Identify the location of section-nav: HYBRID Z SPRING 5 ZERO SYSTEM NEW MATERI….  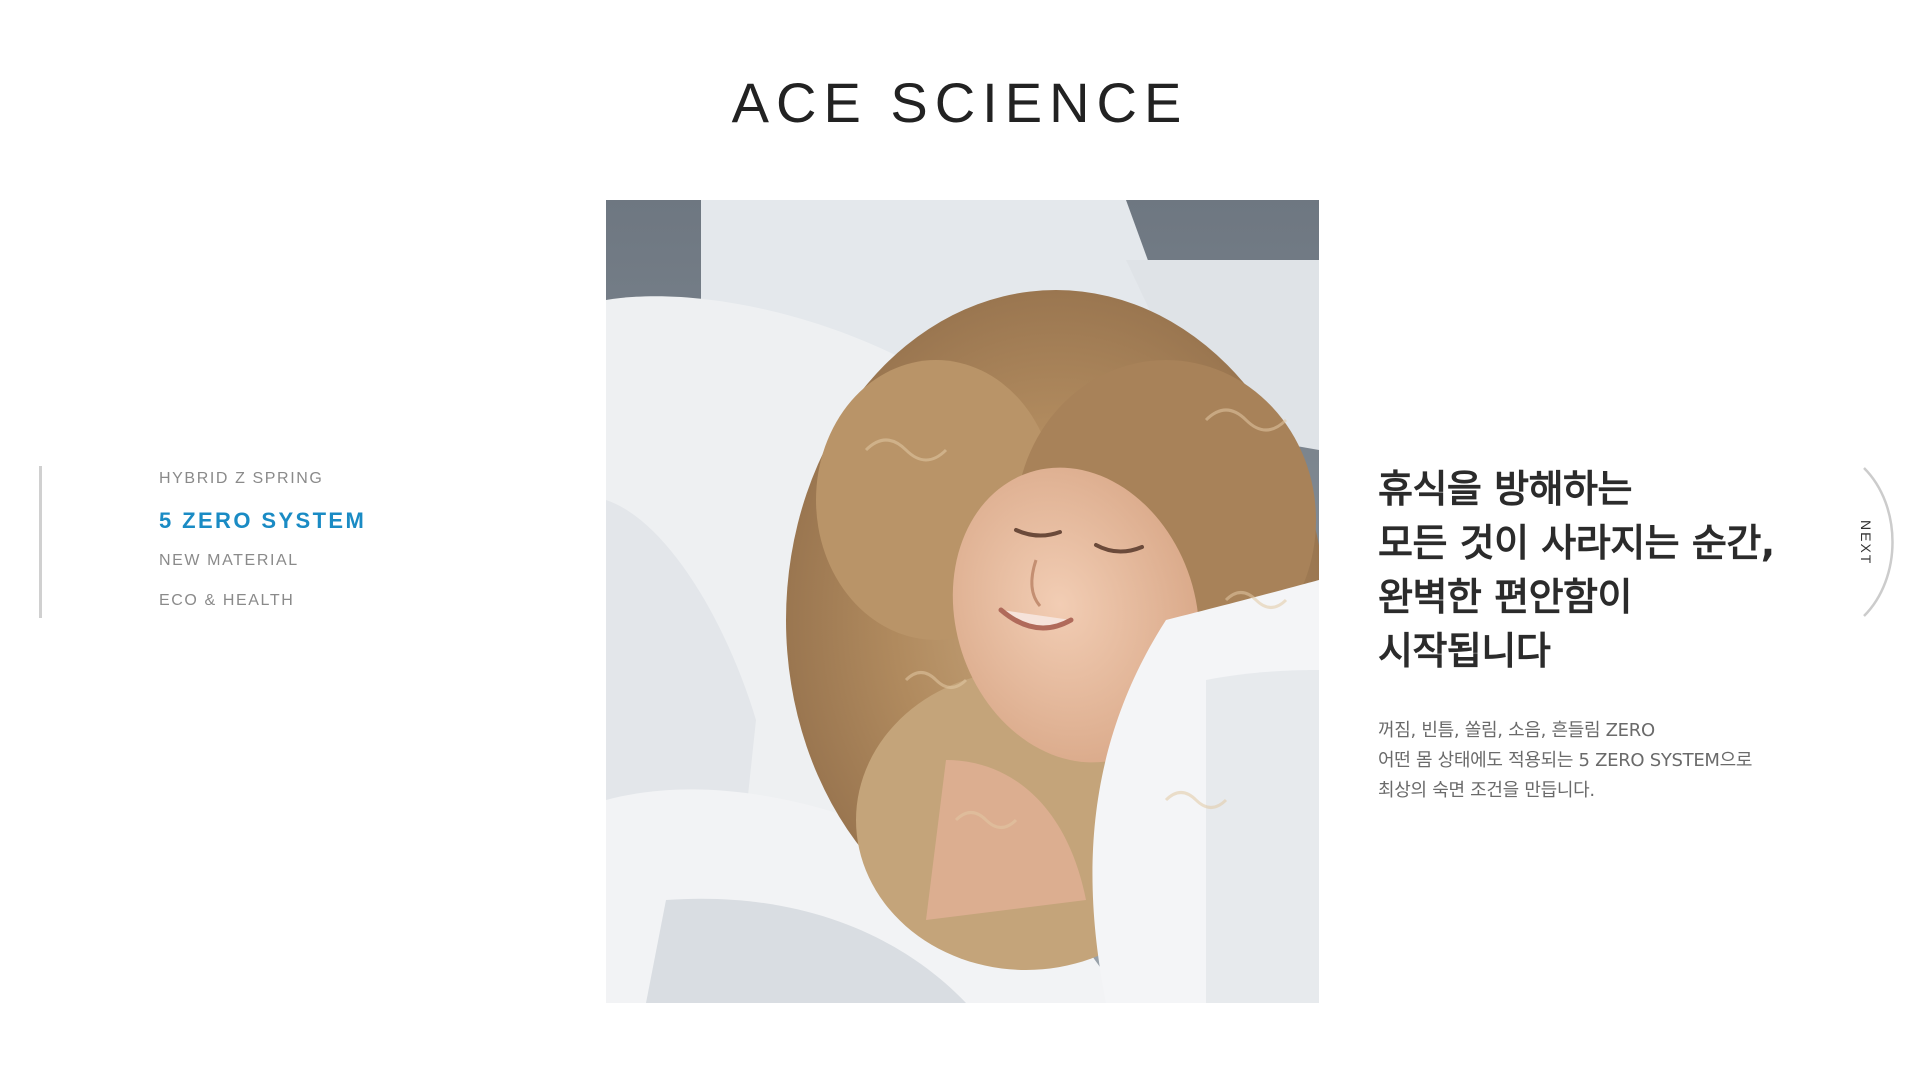
(262, 551).